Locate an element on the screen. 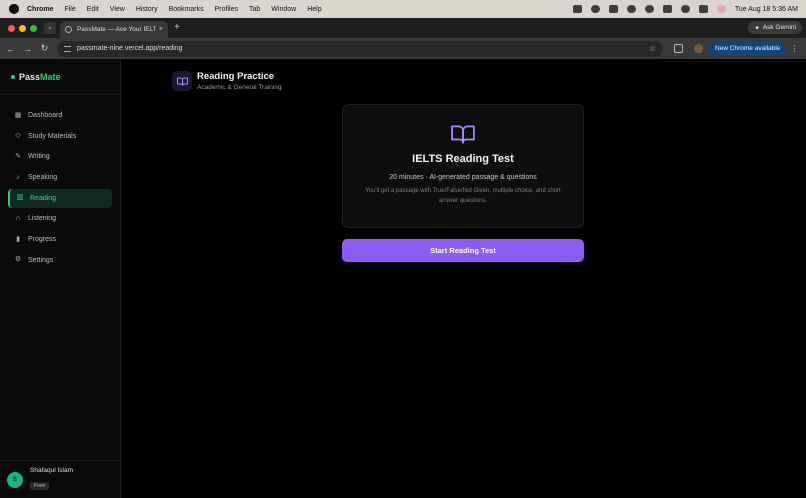 The width and height of the screenshot is (806, 498). user-icon is located at coordinates (631, 9).